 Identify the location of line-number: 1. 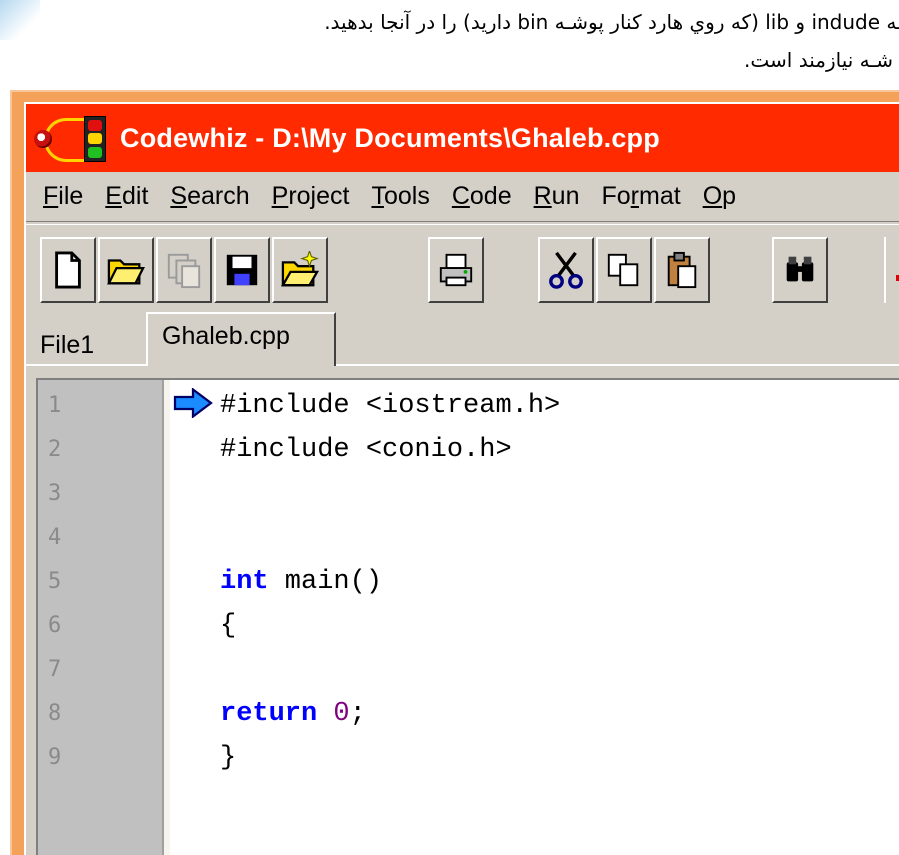
(55, 405).